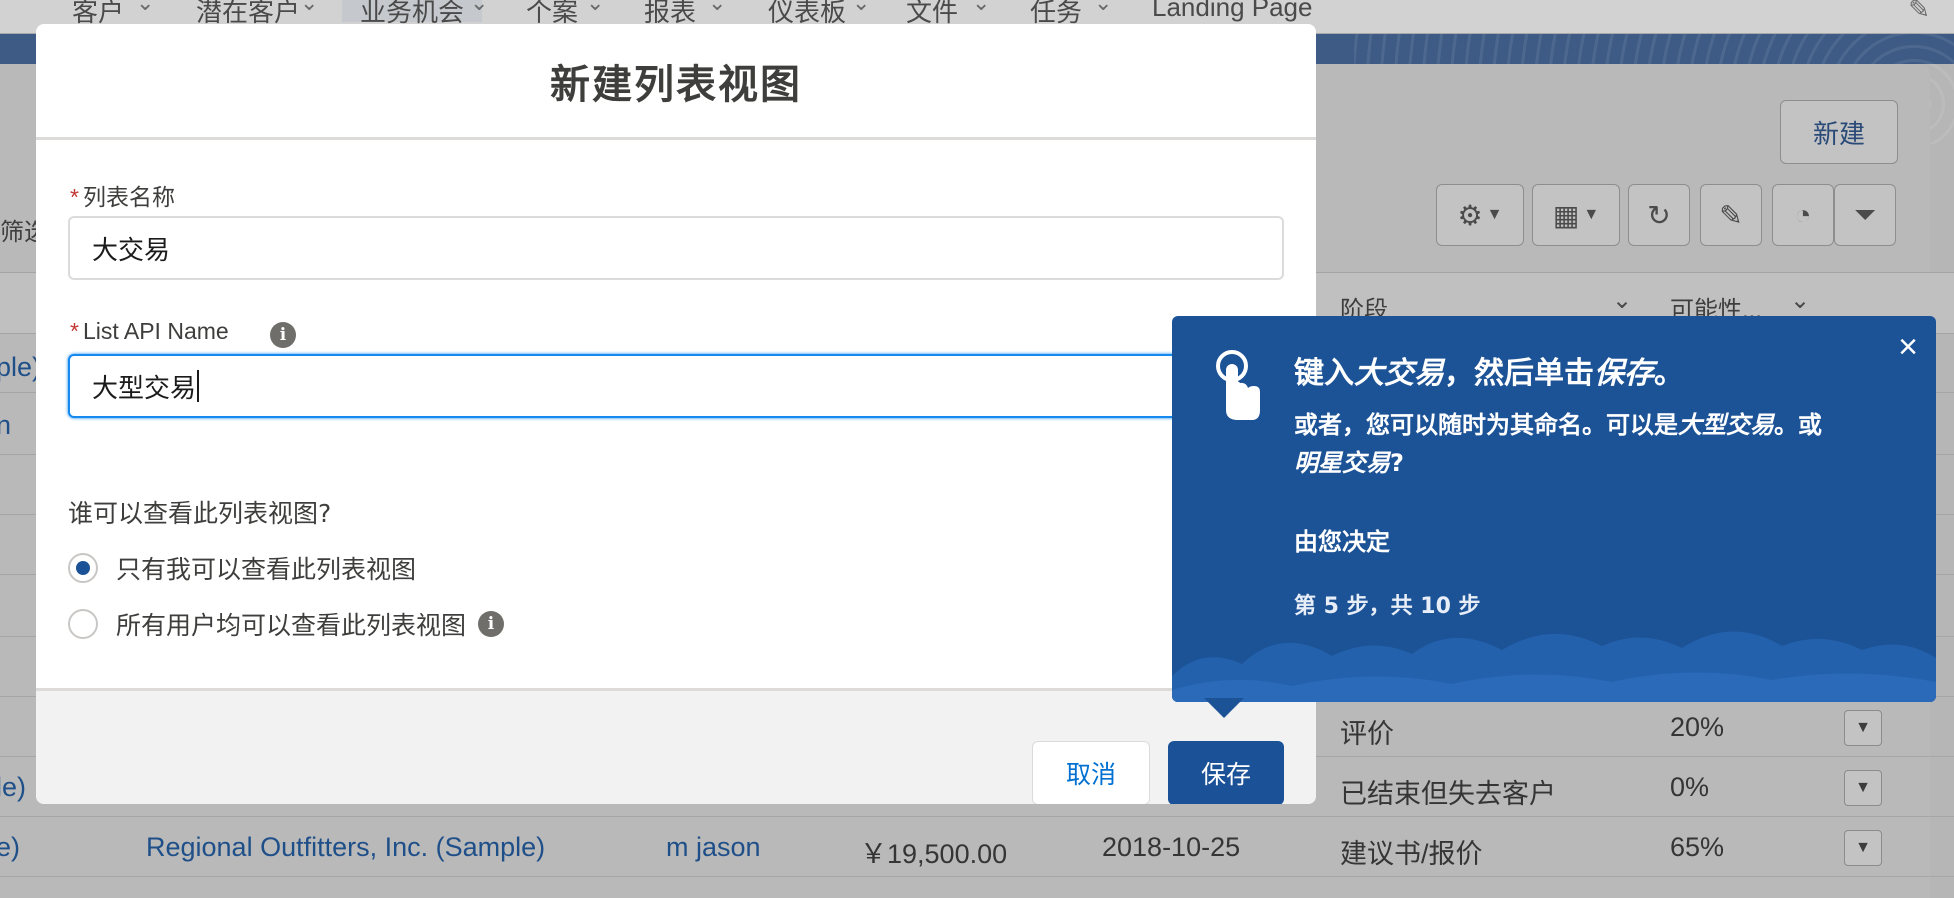  I want to click on text-caret, so click(198, 386).